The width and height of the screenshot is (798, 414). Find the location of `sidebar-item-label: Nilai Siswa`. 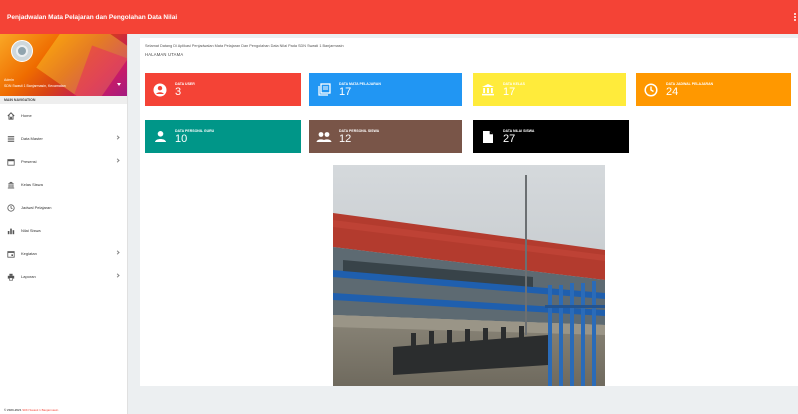

sidebar-item-label: Nilai Siswa is located at coordinates (31, 230).